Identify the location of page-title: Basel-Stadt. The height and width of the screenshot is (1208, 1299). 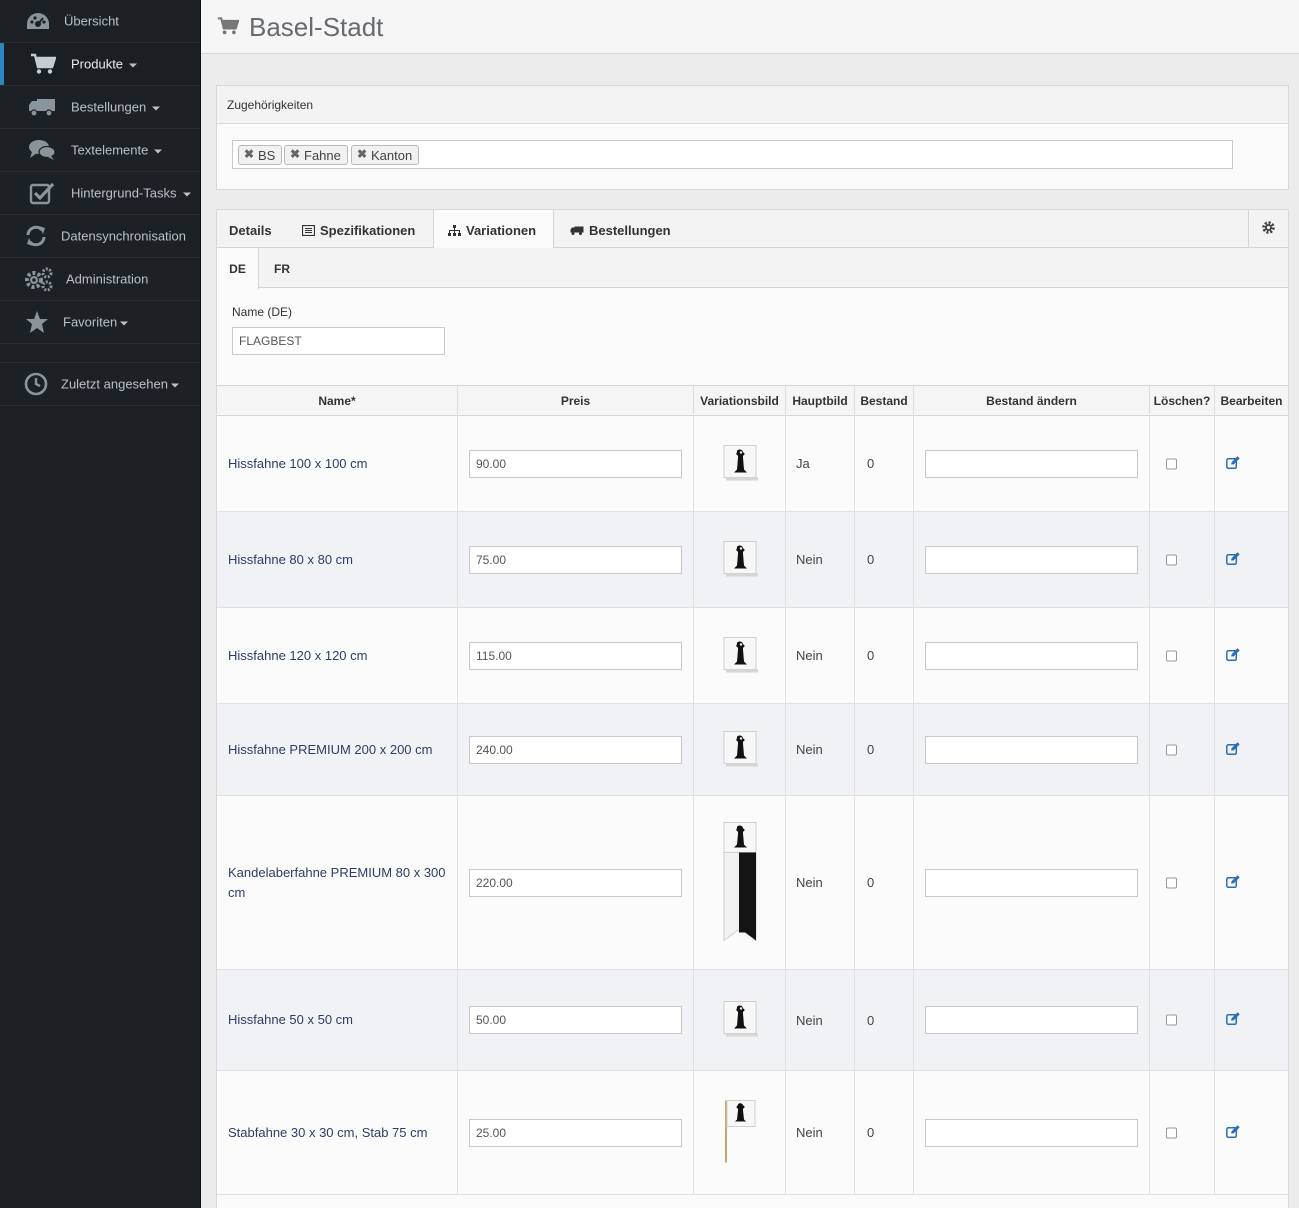
(316, 27).